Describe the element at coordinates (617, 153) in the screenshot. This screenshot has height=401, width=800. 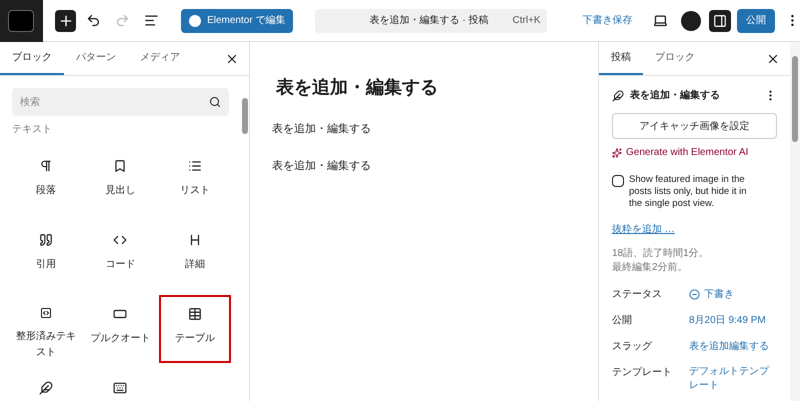
I see `sparkle-icon` at that location.